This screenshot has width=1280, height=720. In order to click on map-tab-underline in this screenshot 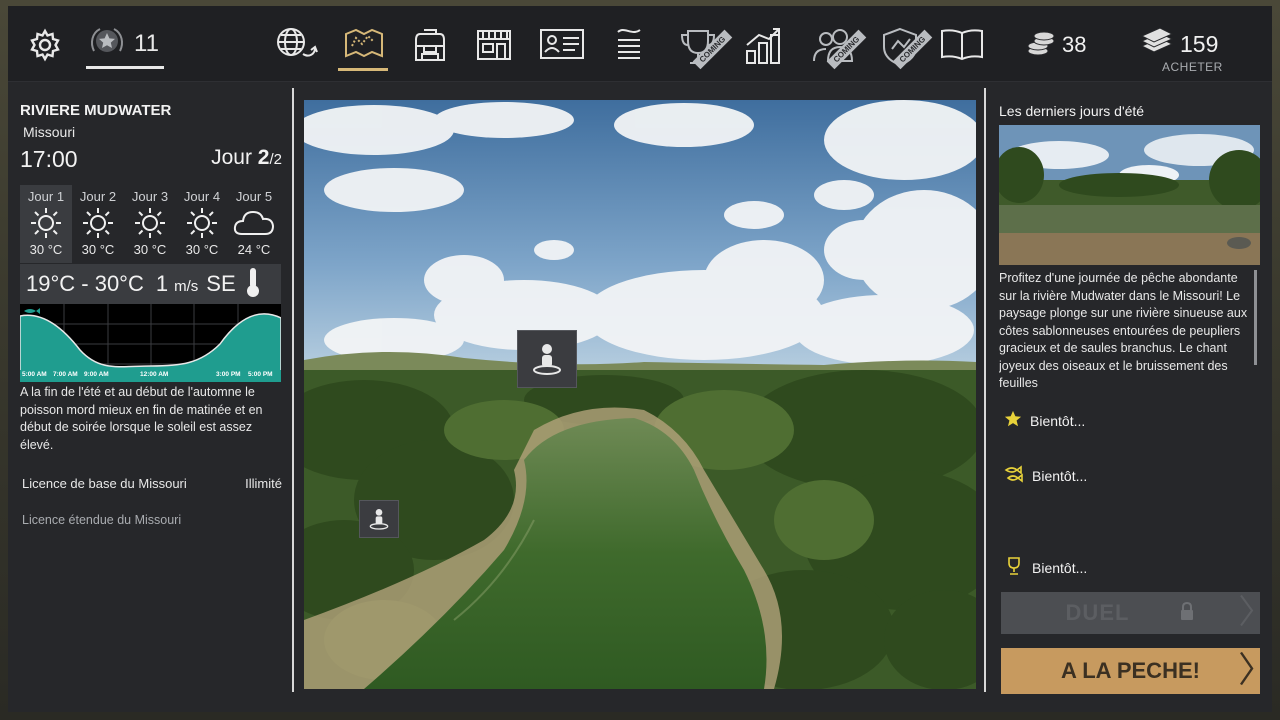, I will do `click(363, 69)`.